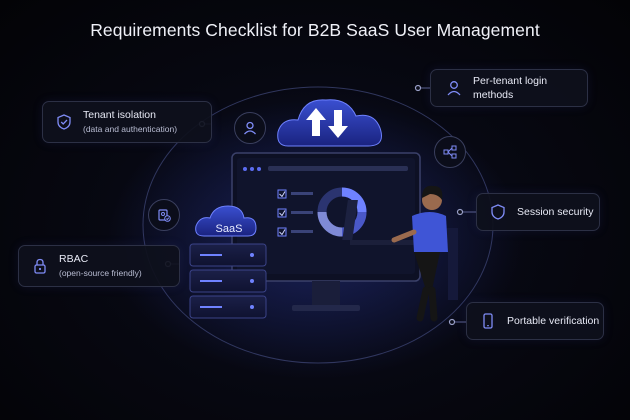  I want to click on card-session-security: Session security, so click(538, 212).